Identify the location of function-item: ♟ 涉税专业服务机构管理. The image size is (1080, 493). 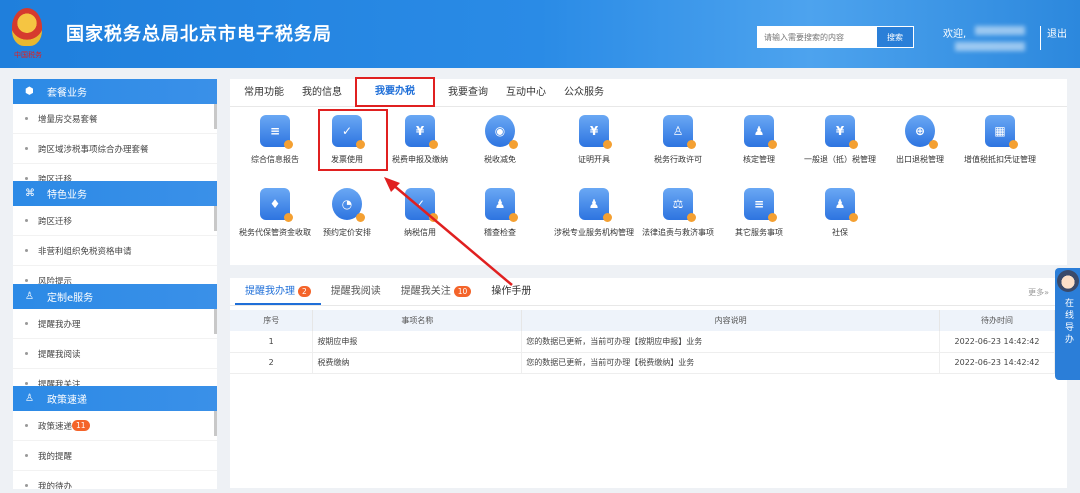
(594, 213).